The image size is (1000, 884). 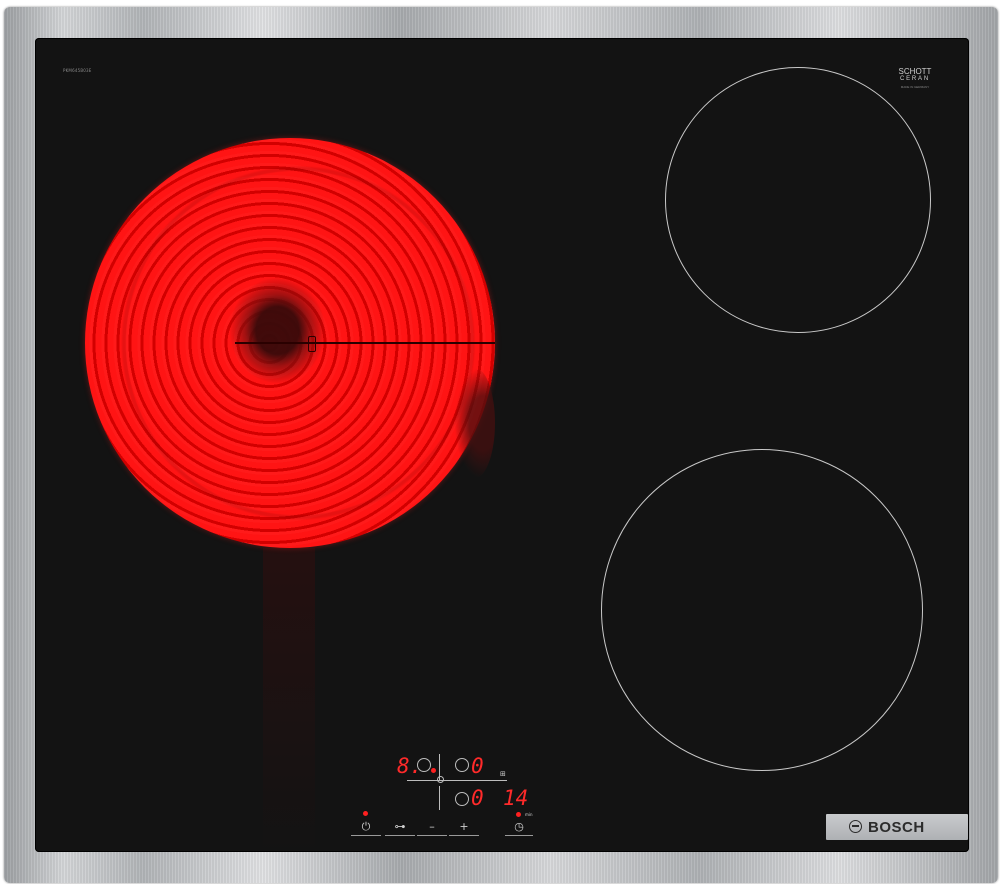 What do you see at coordinates (439, 798) in the screenshot?
I see `panel-divider-lower` at bounding box center [439, 798].